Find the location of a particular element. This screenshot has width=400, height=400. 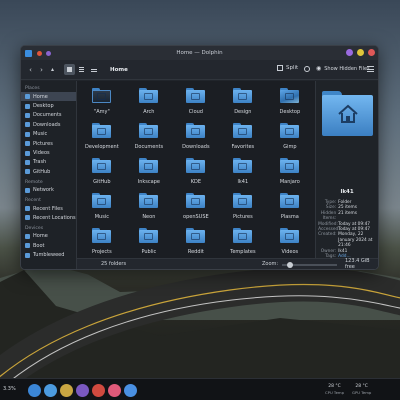

folder-item: Design is located at coordinates (243, 103).